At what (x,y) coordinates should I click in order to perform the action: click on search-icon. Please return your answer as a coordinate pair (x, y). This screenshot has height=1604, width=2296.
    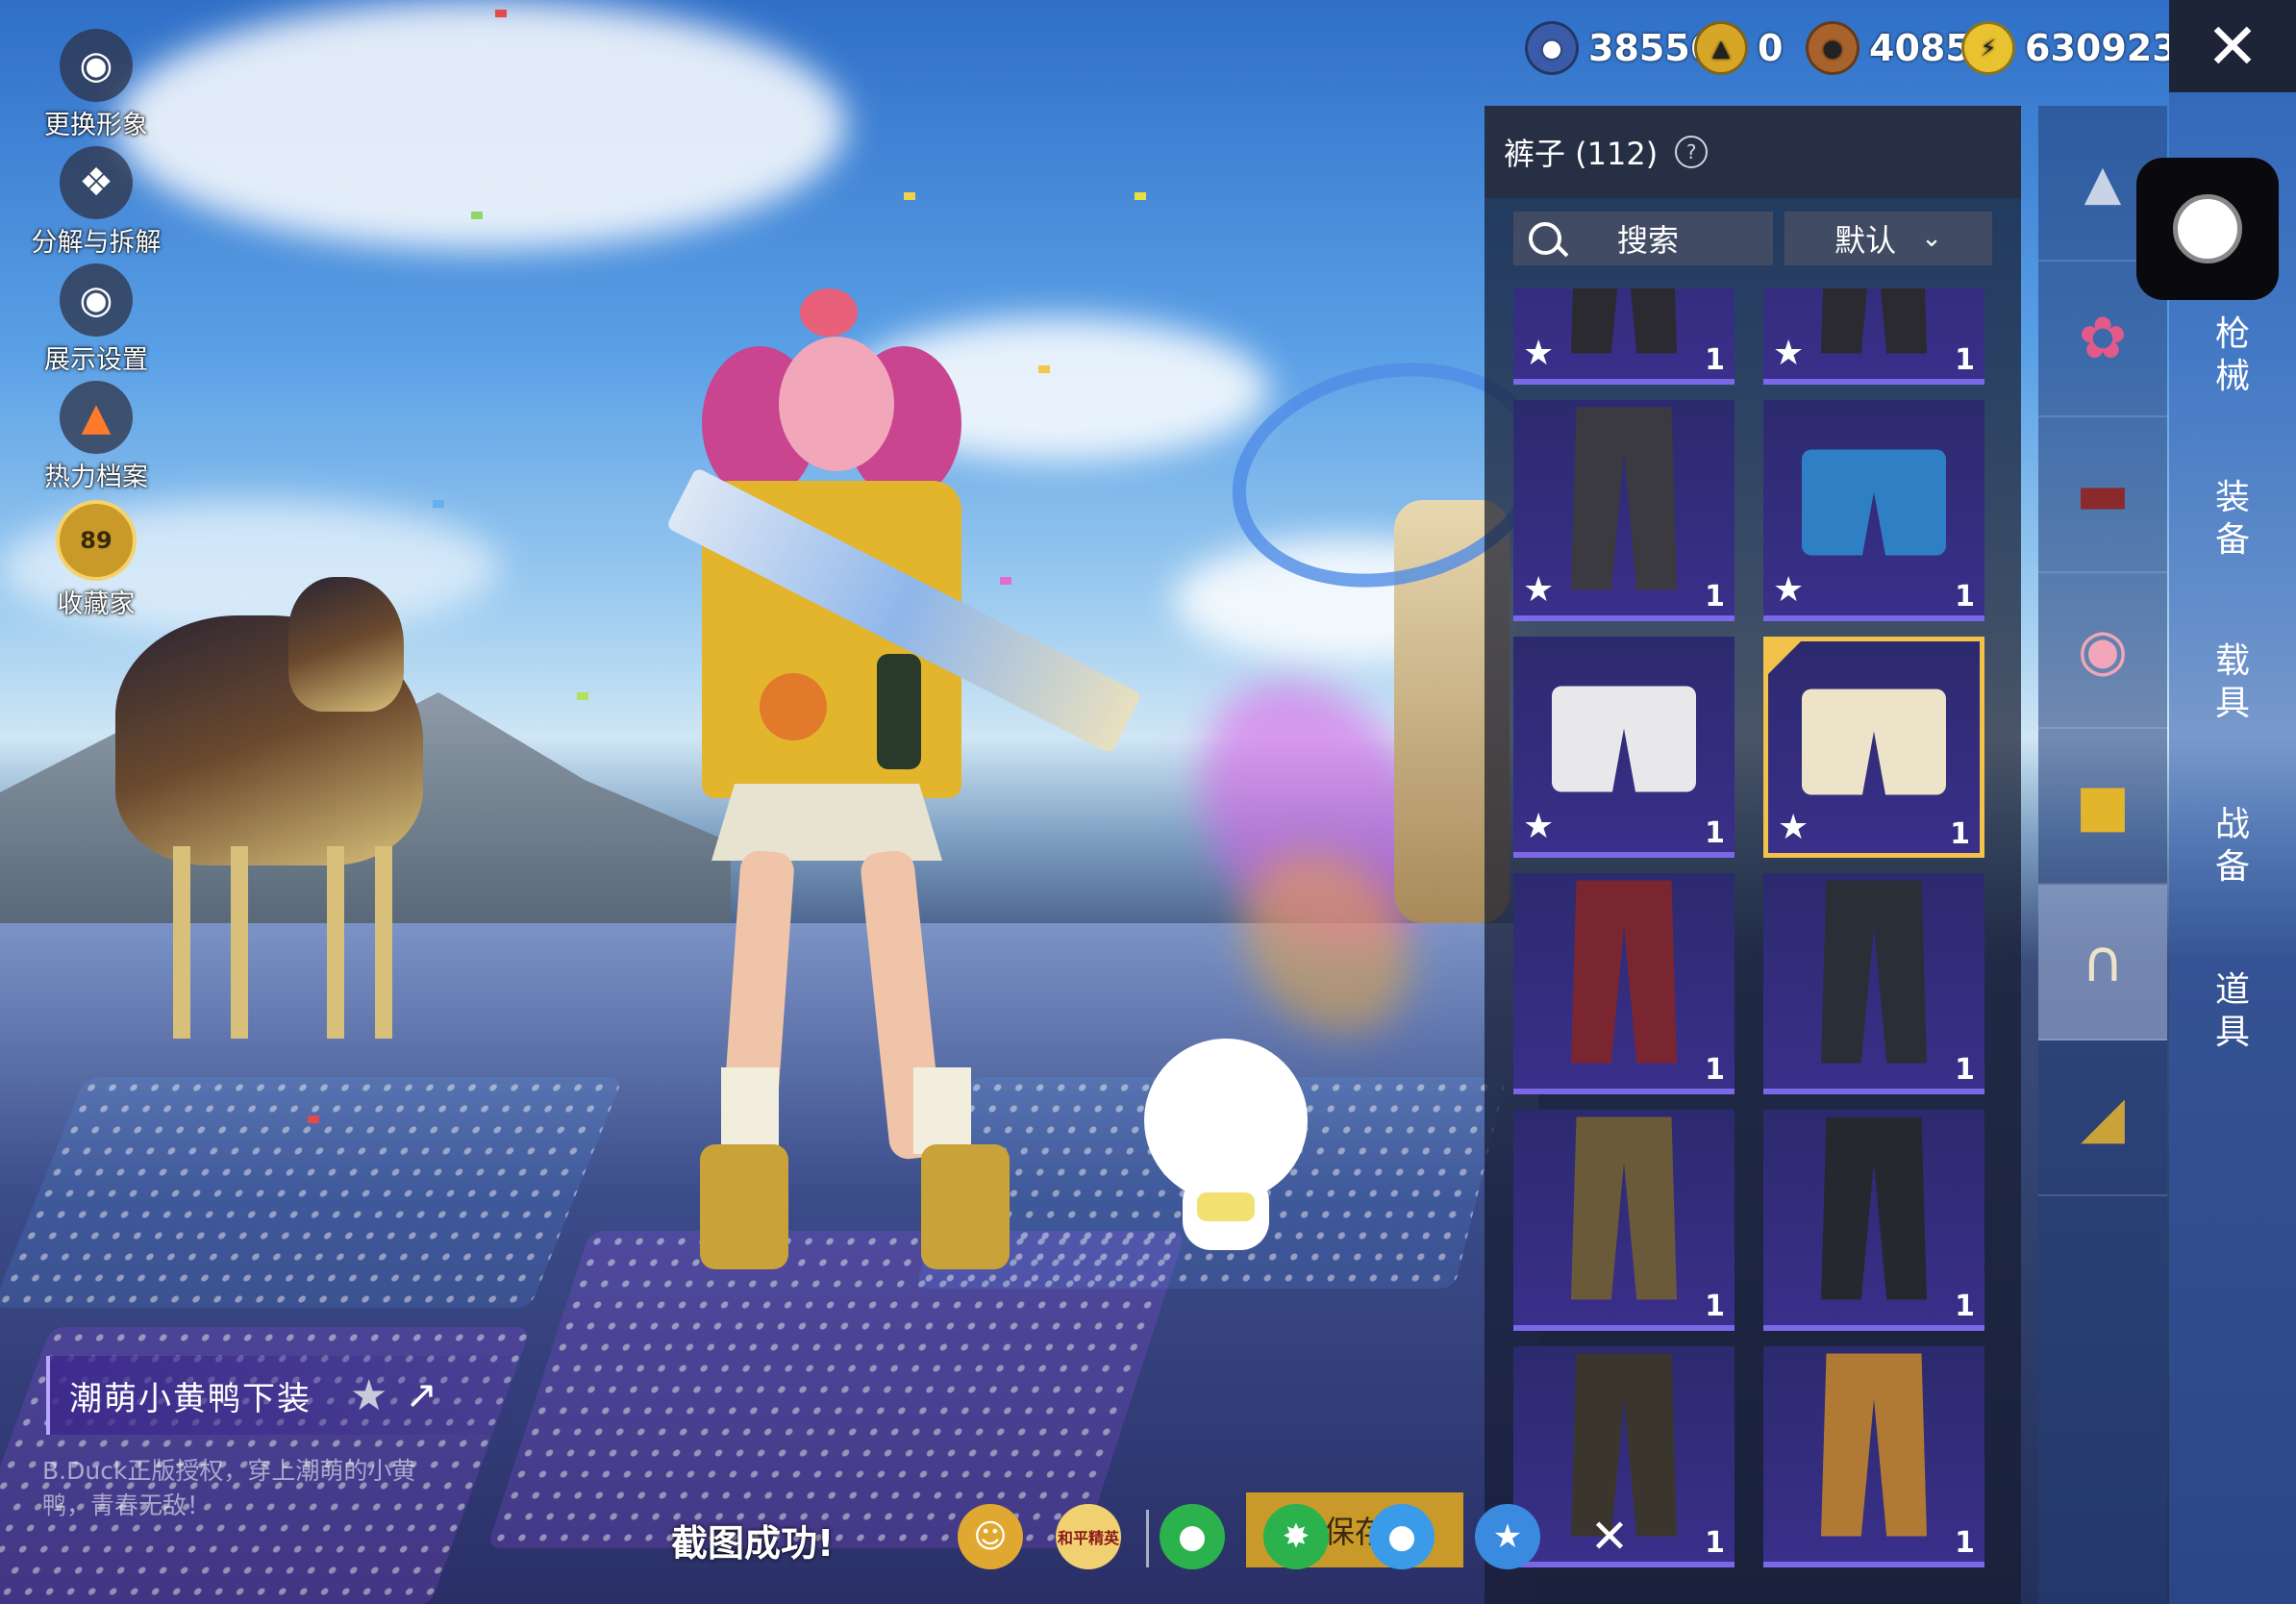
    Looking at the image, I should click on (1545, 238).